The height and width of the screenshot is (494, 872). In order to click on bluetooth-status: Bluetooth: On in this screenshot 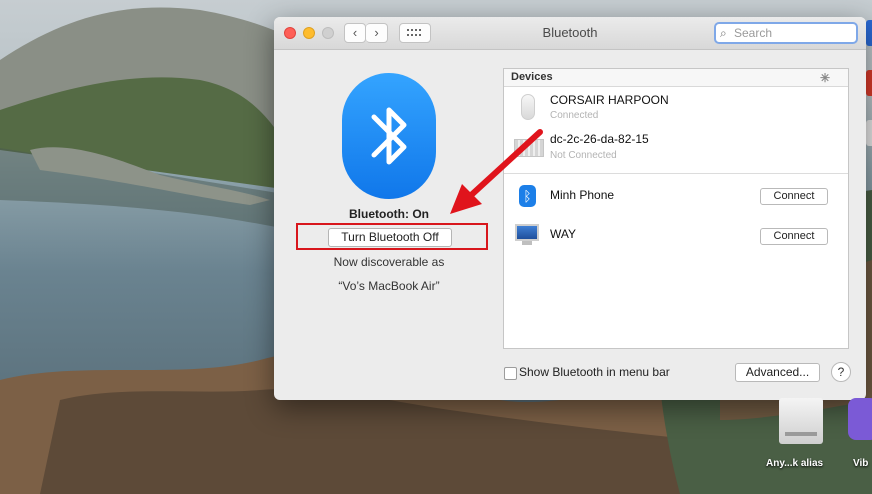, I will do `click(389, 214)`.